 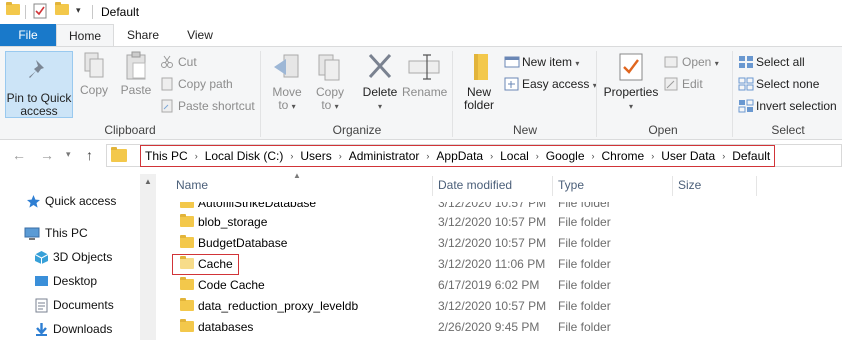 What do you see at coordinates (315, 156) in the screenshot?
I see `breadcrumb-item: Users` at bounding box center [315, 156].